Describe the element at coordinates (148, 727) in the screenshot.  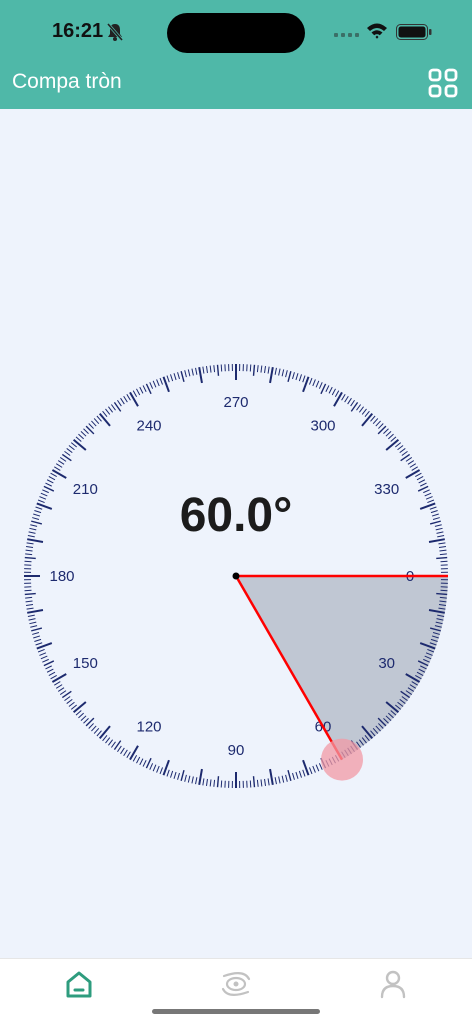
I see `scale-label: 120` at that location.